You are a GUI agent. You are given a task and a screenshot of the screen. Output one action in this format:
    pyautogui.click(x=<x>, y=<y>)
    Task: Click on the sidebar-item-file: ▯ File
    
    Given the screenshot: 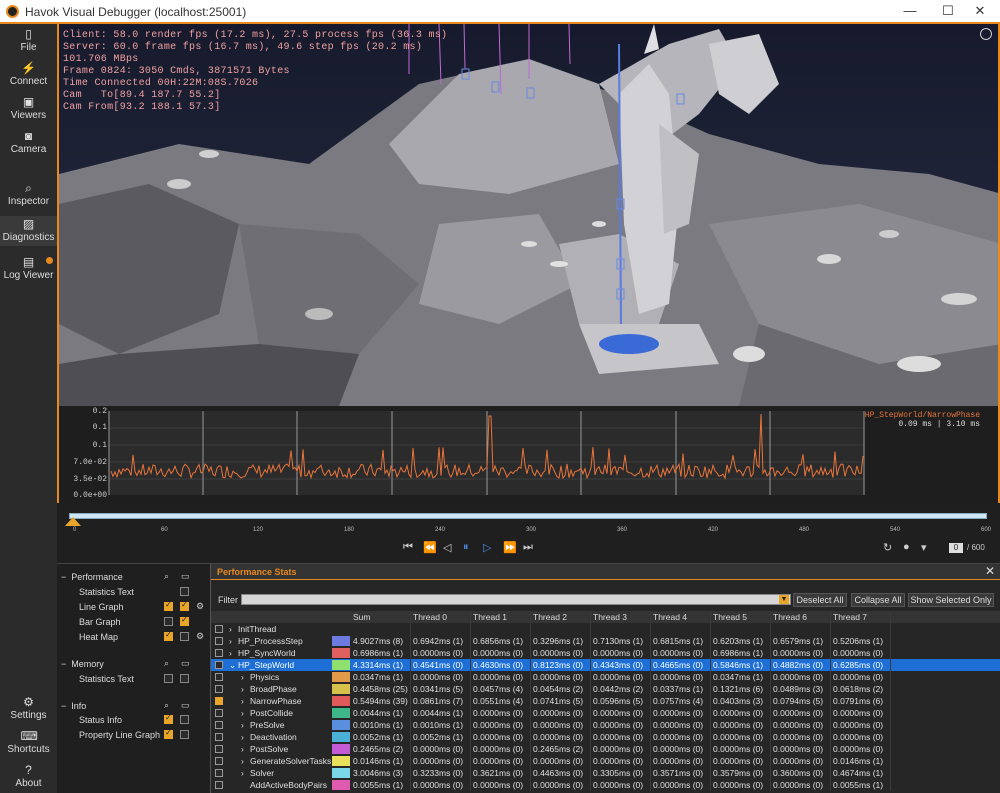 What is the action you would take?
    pyautogui.click(x=28, y=40)
    